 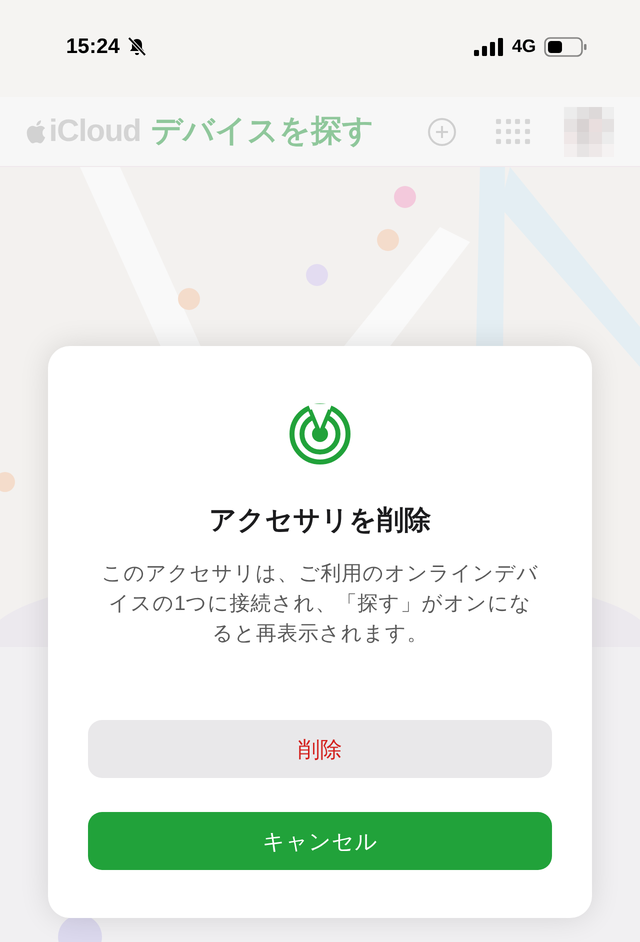 I want to click on cancel-button: キャンセル, so click(x=320, y=841).